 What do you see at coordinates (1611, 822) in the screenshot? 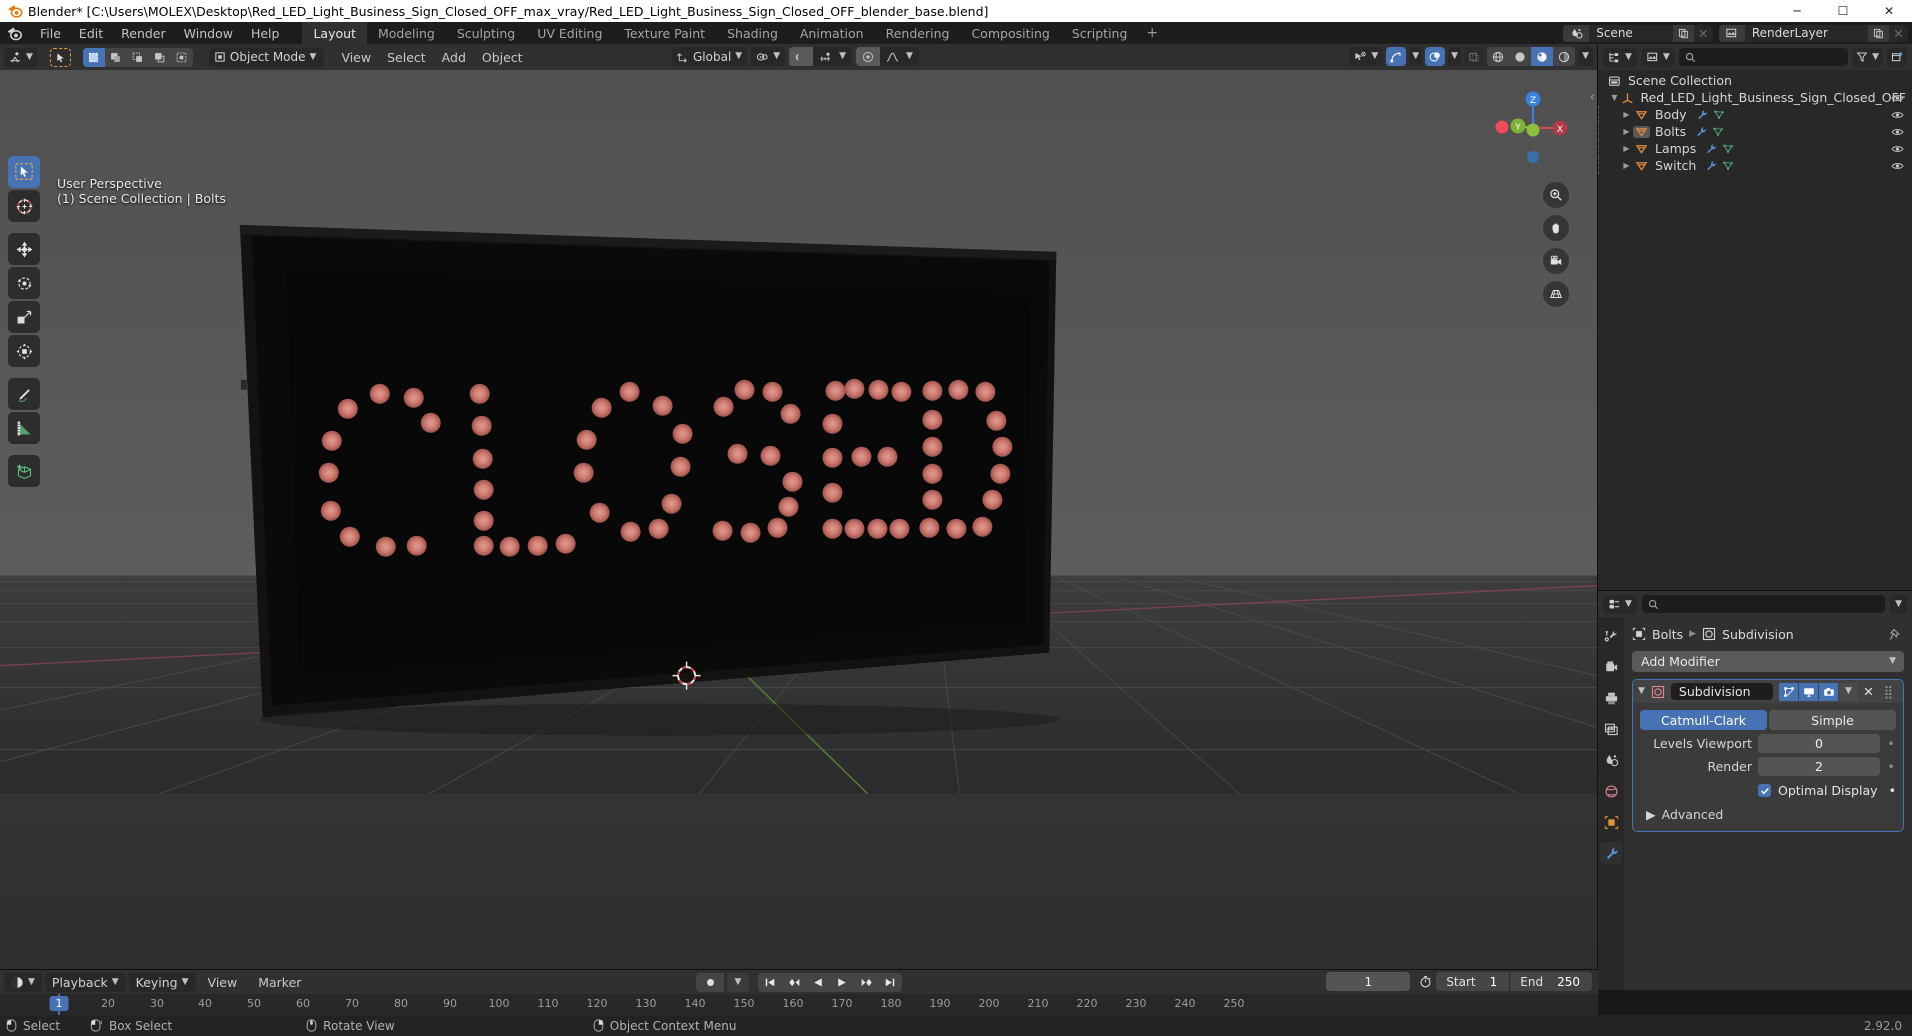
I see `object-icon` at bounding box center [1611, 822].